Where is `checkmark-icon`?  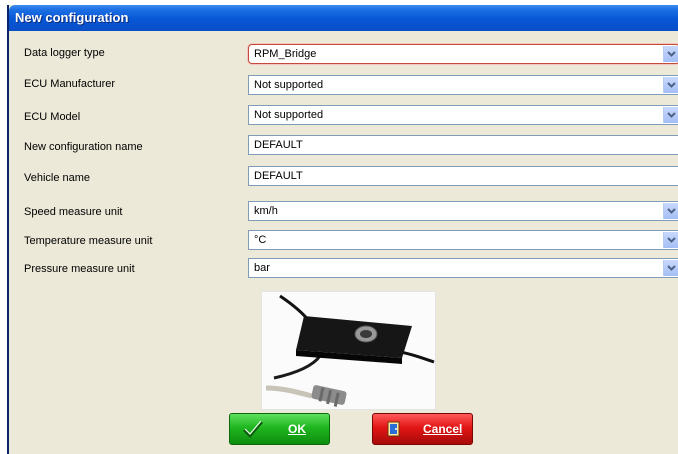
checkmark-icon is located at coordinates (253, 430).